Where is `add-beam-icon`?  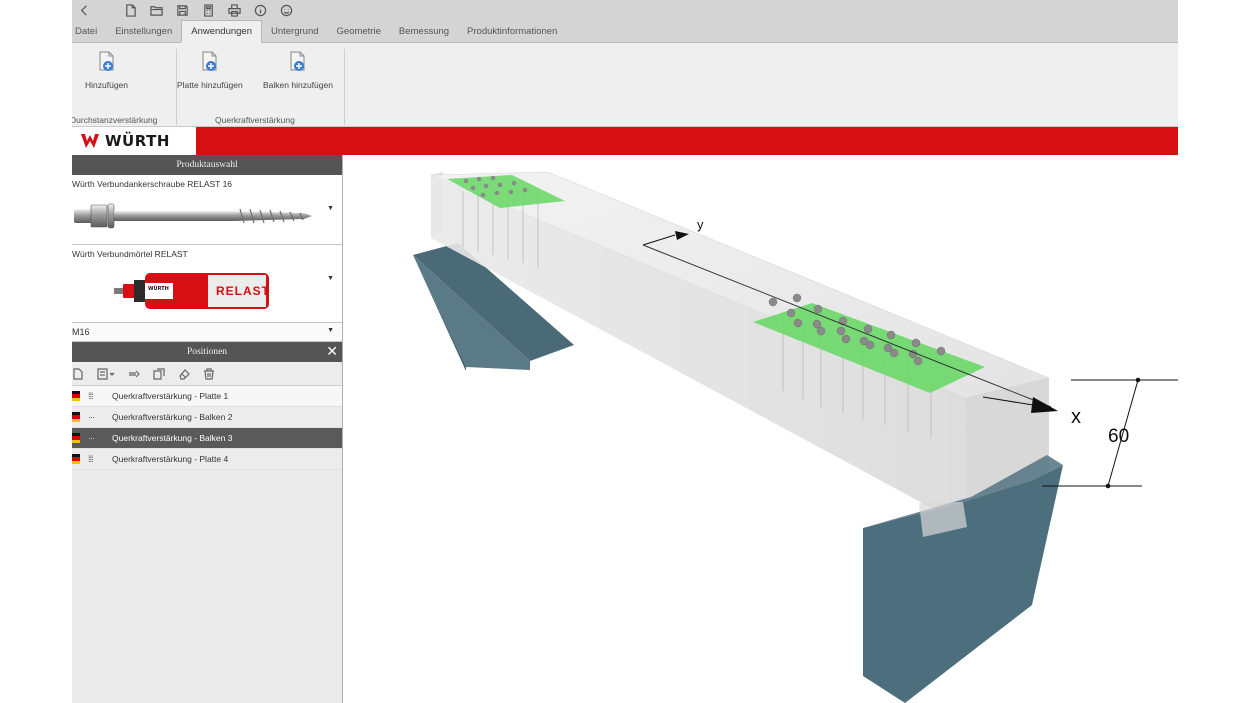 add-beam-icon is located at coordinates (297, 61).